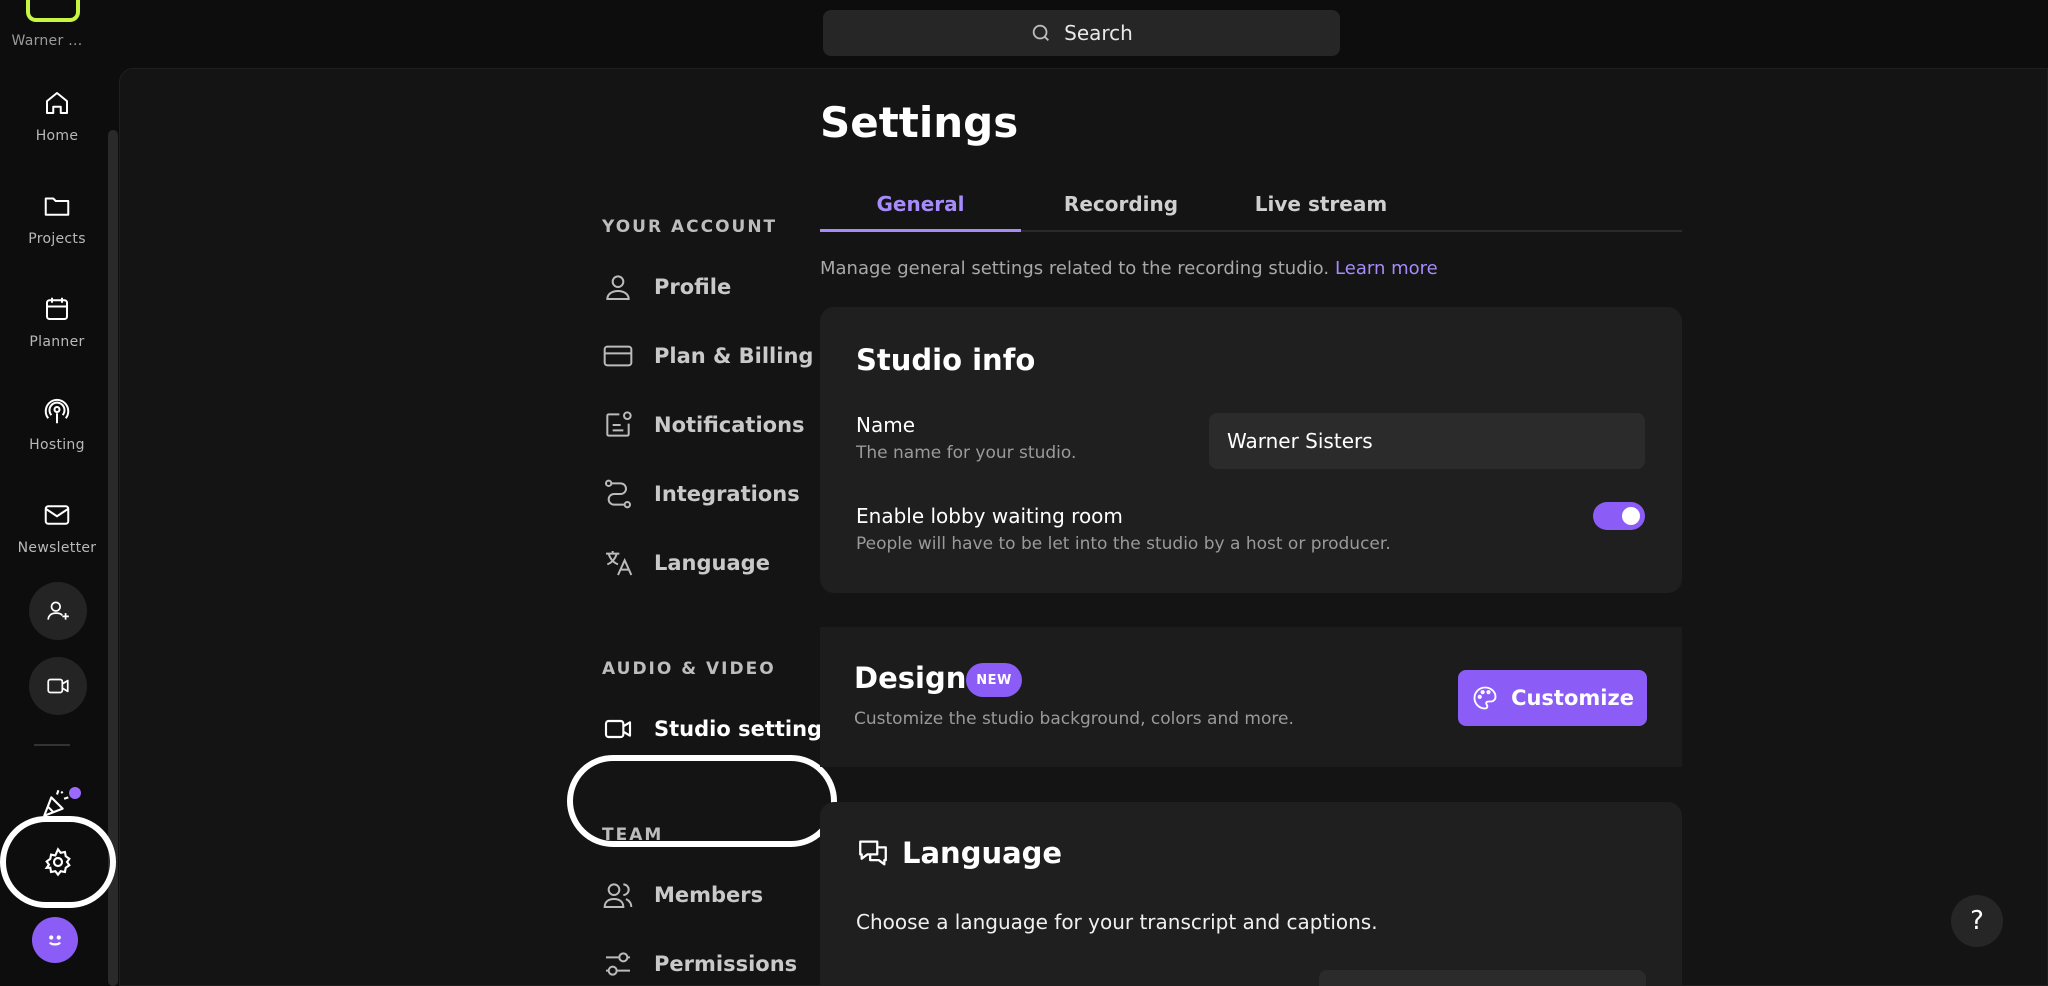  I want to click on global-search: Search, so click(1081, 33).